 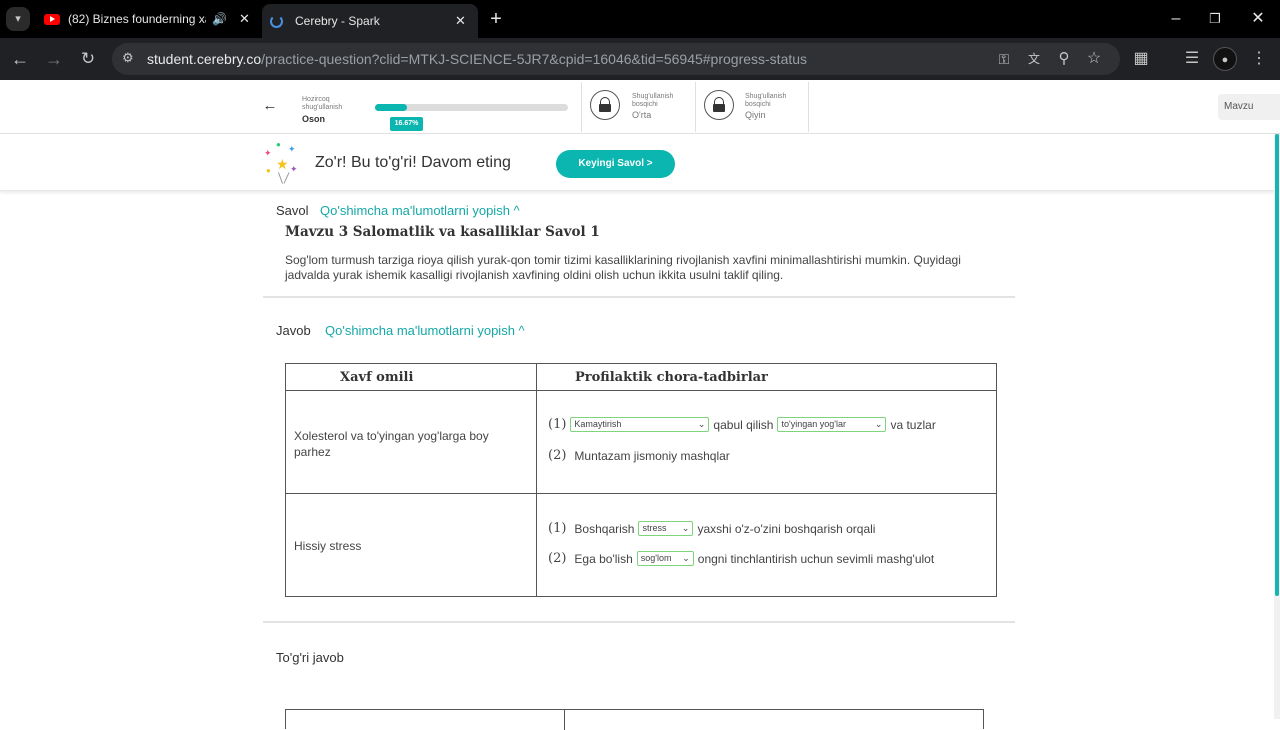 What do you see at coordinates (1176, 19) in the screenshot?
I see `minimize-icon: –` at bounding box center [1176, 19].